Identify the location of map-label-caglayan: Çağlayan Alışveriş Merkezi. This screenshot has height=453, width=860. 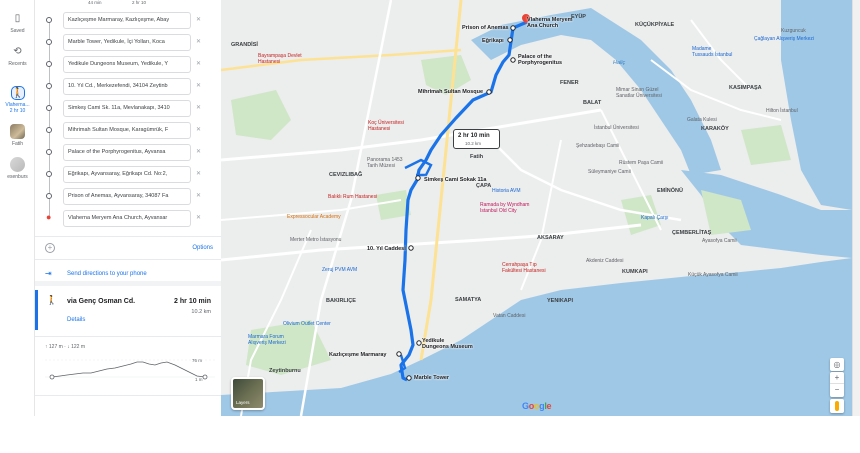
(784, 39).